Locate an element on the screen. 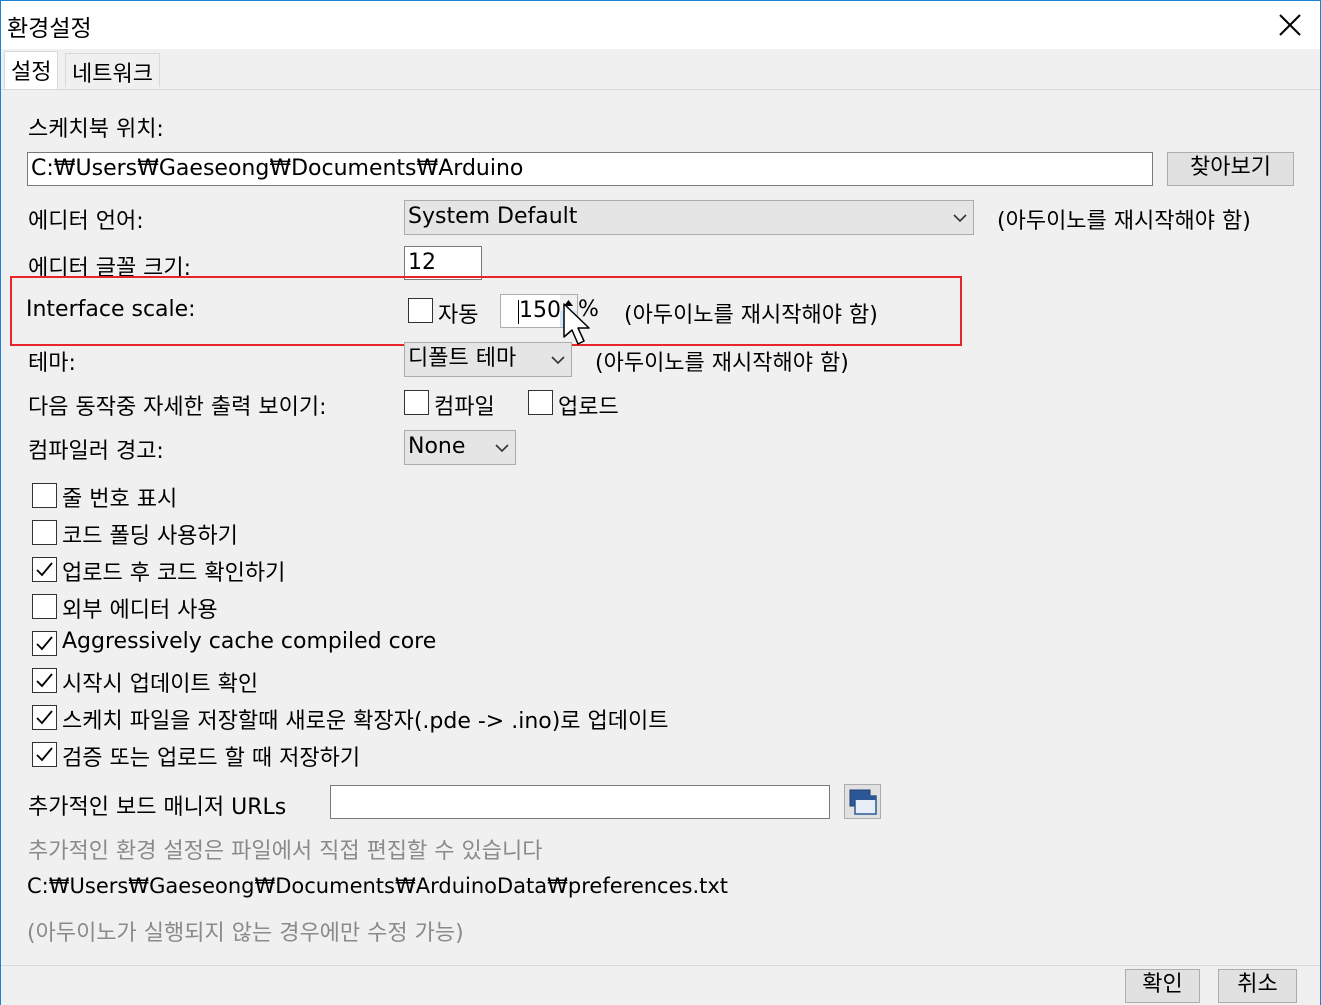 The image size is (1321, 1005). arrow-down-icon is located at coordinates (568, 319).